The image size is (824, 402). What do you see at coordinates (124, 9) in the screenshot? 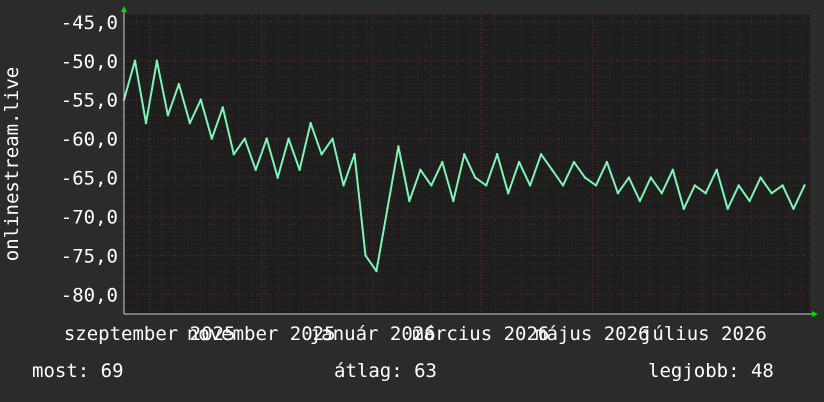
I see `y-axis-arrow` at bounding box center [124, 9].